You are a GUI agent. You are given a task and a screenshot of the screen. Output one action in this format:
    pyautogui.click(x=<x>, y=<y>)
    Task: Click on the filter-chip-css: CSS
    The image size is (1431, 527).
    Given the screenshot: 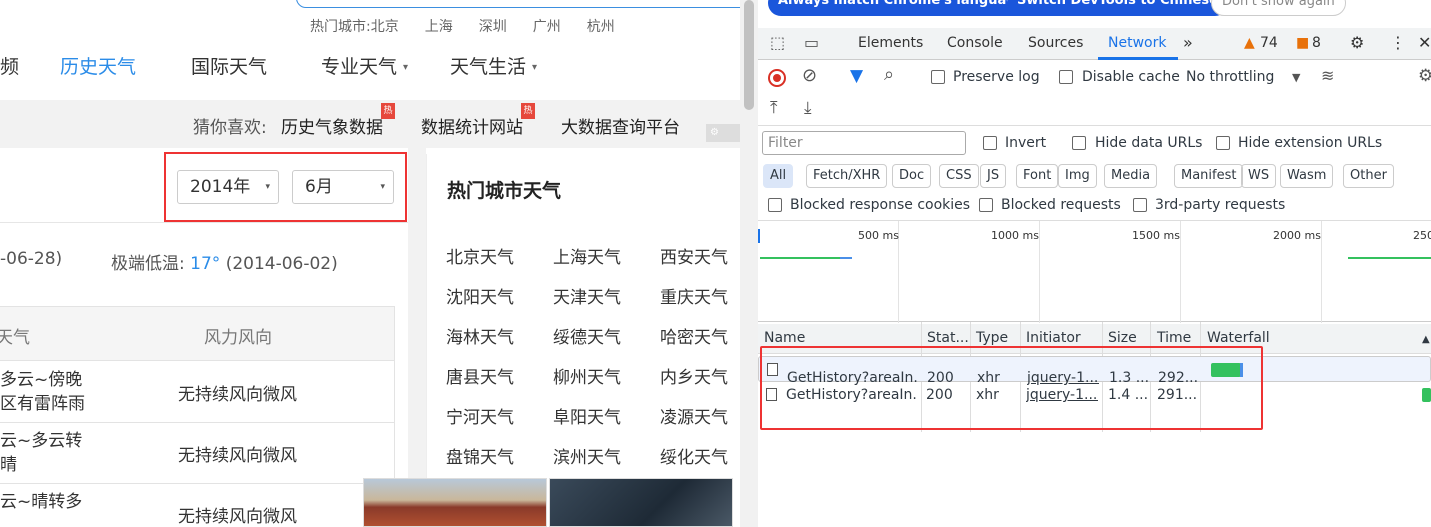 What is the action you would take?
    pyautogui.click(x=959, y=176)
    